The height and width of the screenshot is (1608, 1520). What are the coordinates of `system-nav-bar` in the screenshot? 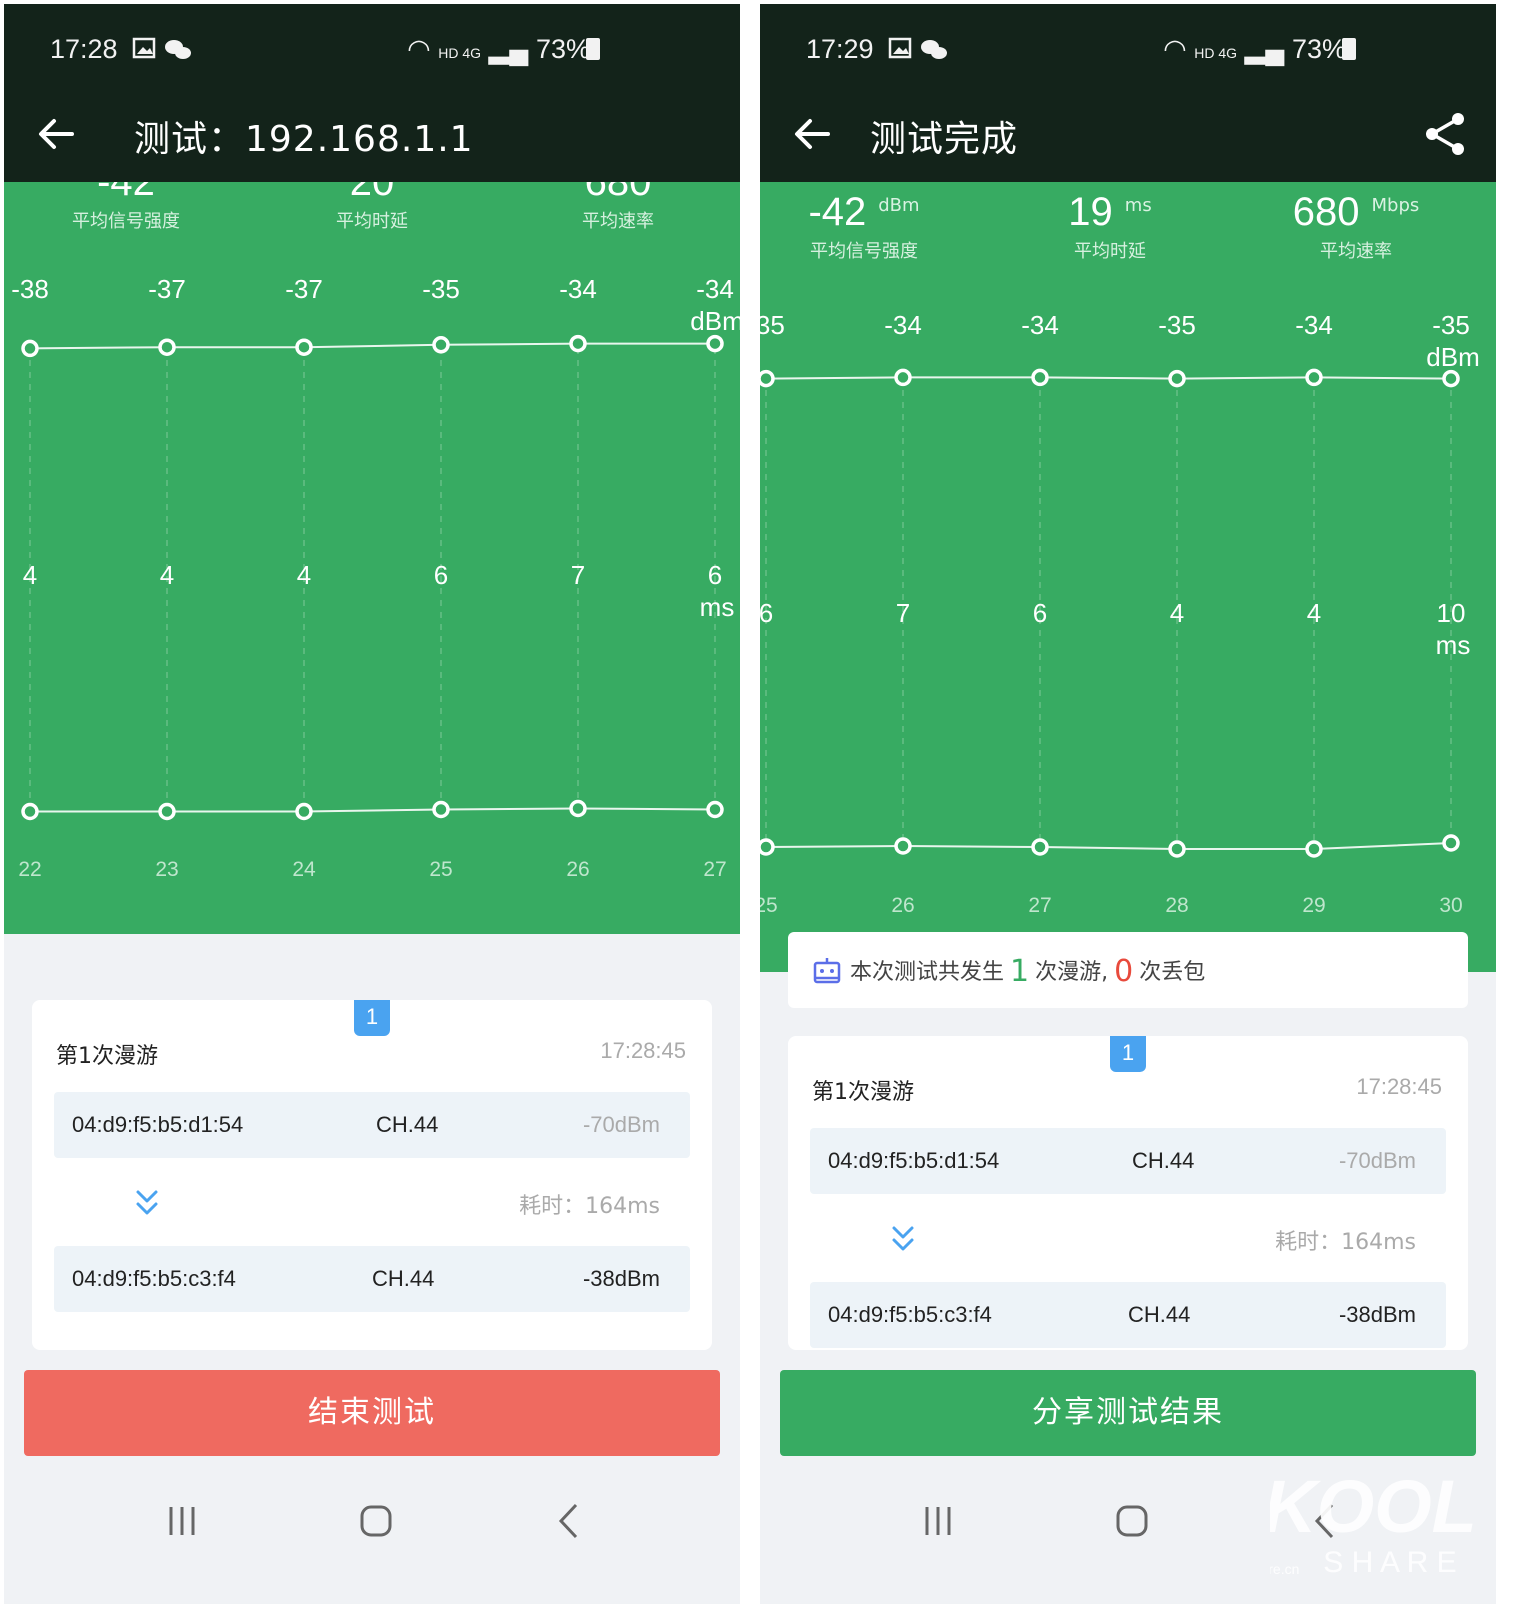 It's located at (372, 1541).